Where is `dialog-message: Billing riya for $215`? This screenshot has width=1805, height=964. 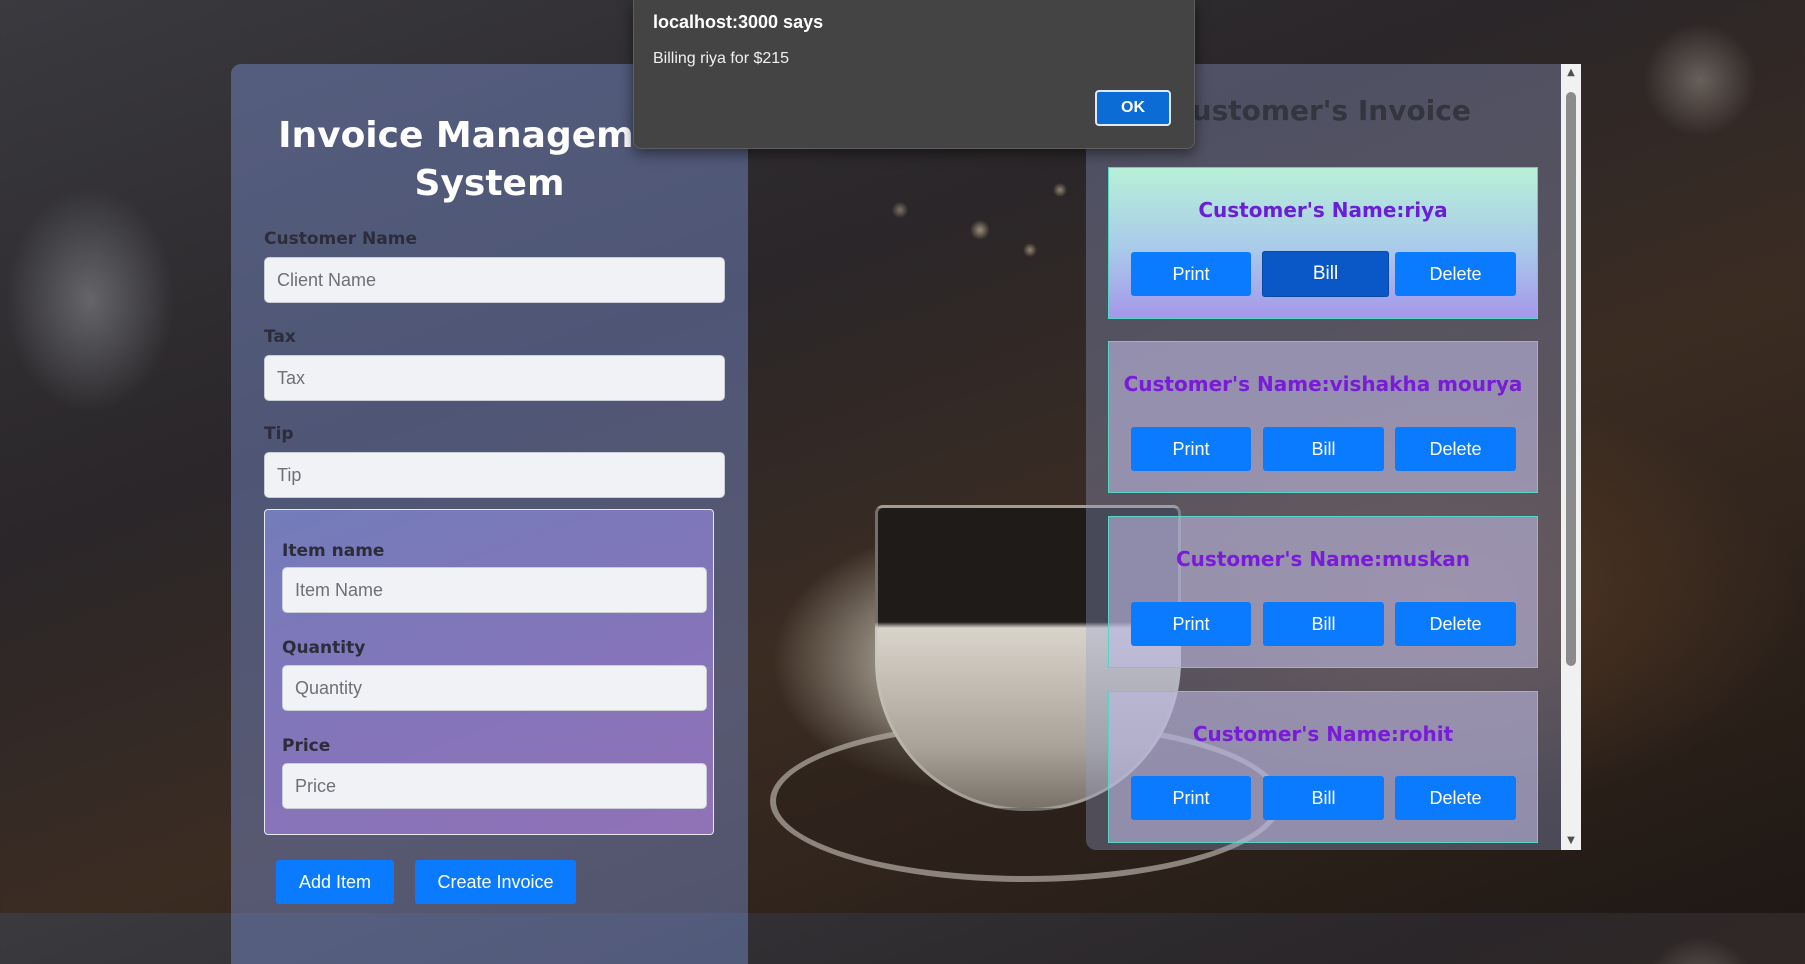 dialog-message: Billing riya for $215 is located at coordinates (721, 58).